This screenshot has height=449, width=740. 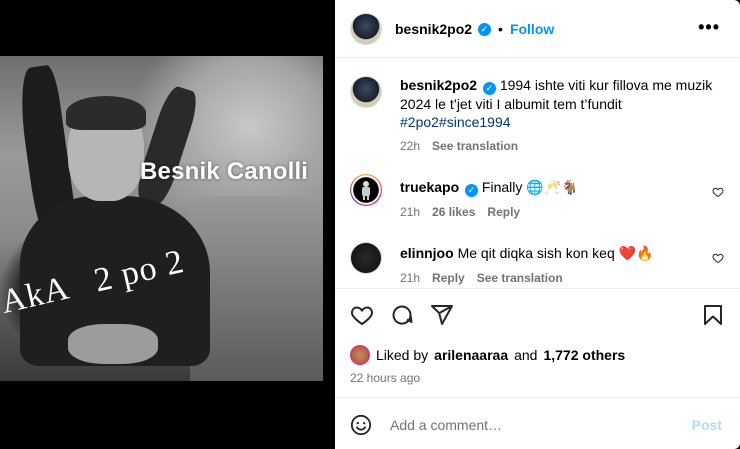 I want to click on caption-line1: 1994 ishte viti kur fillova me muzik, so click(x=606, y=85).